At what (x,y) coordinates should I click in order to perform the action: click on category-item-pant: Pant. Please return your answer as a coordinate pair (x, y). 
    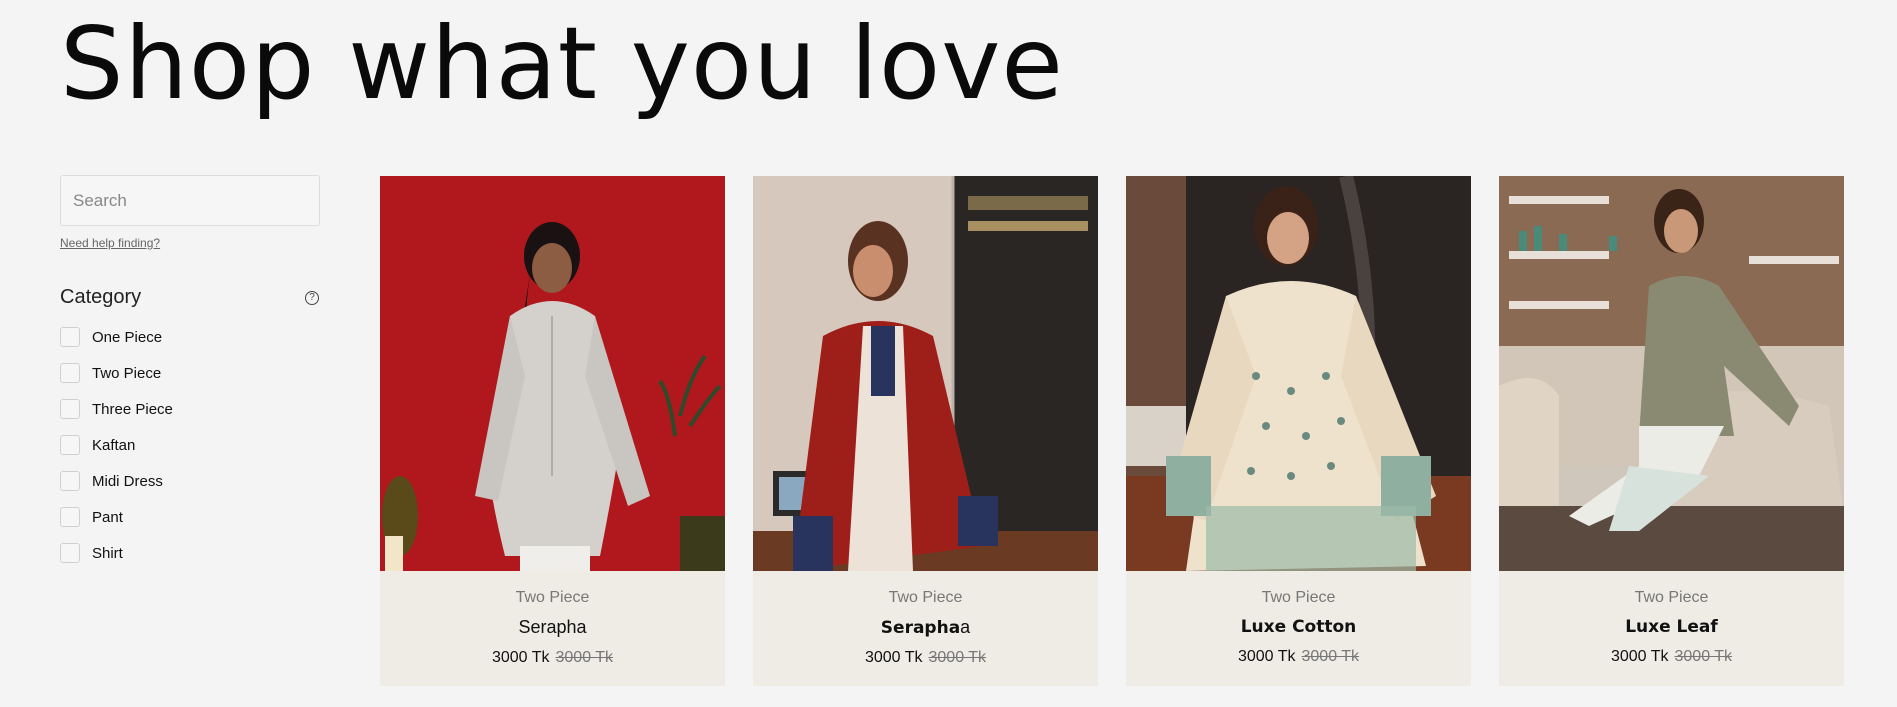
    Looking at the image, I should click on (190, 517).